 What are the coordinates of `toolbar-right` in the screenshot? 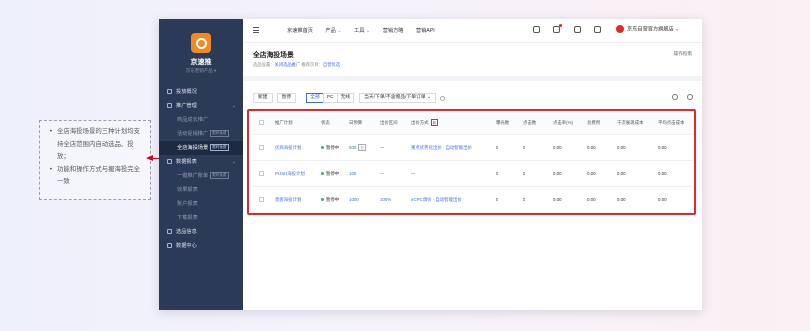 It's located at (678, 98).